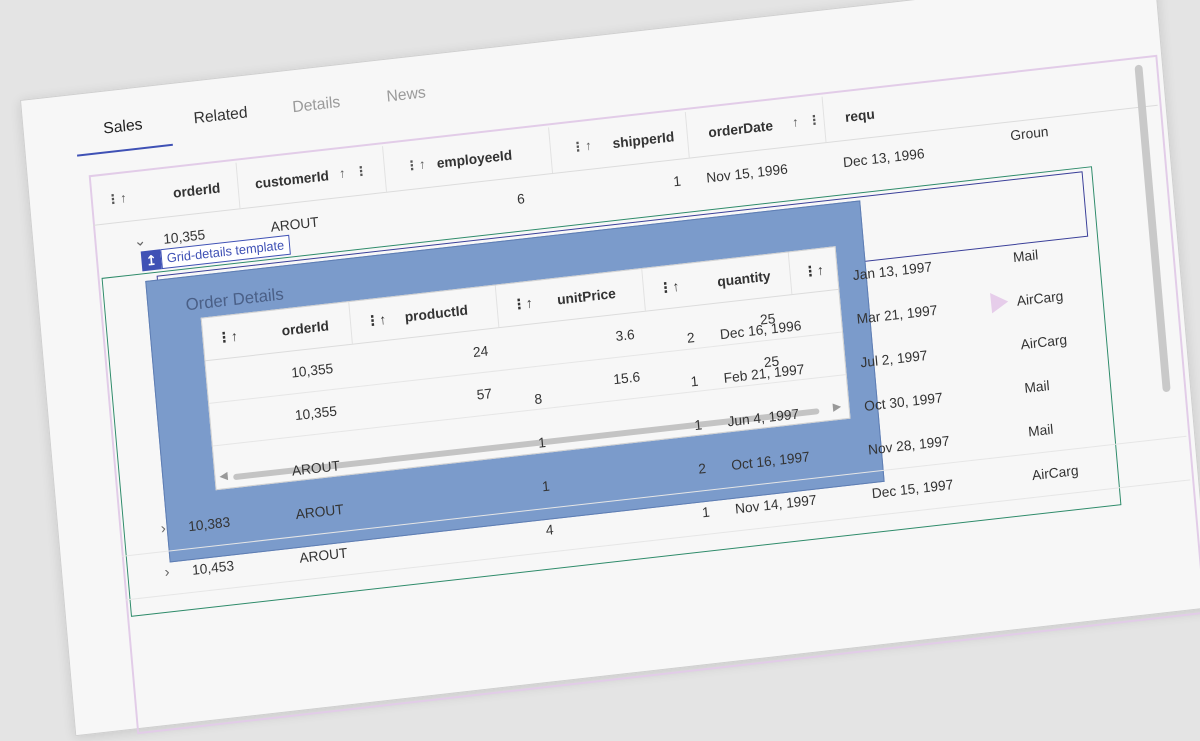 The width and height of the screenshot is (1200, 741). I want to click on cell-requiredDate: Jul 2, 1997, so click(894, 358).